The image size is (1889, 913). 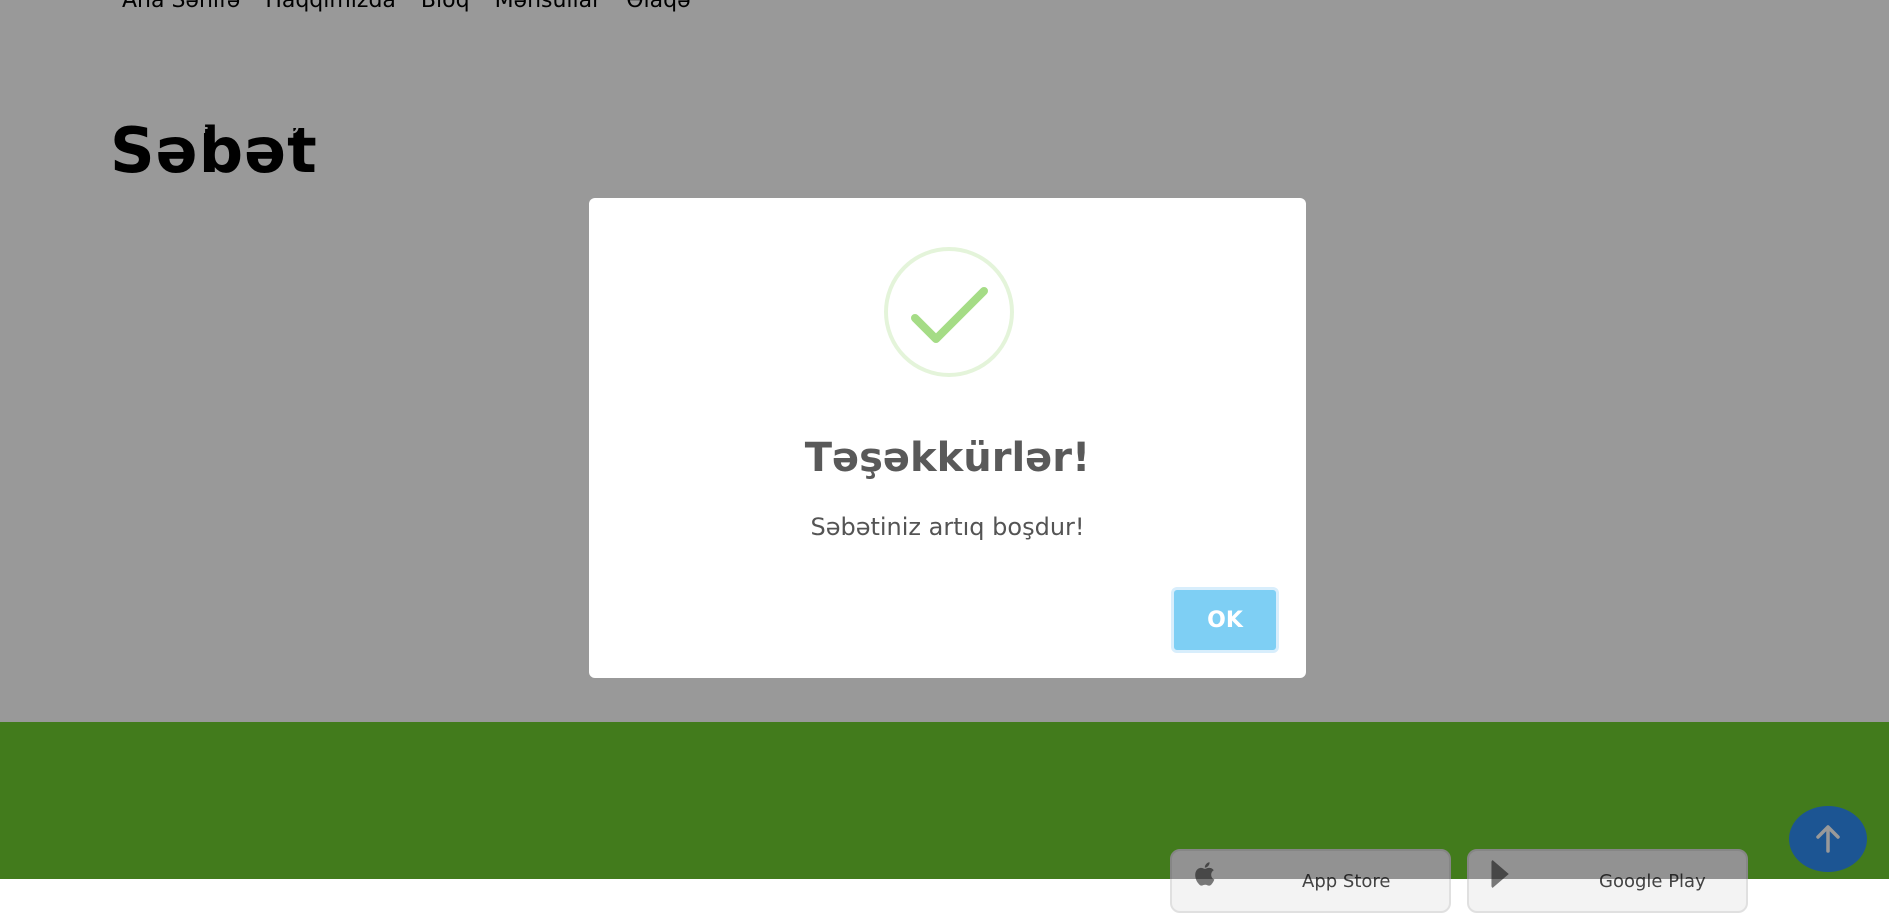 What do you see at coordinates (947, 527) in the screenshot?
I see `dialog-message: Səbətiniz artıq boşdur!` at bounding box center [947, 527].